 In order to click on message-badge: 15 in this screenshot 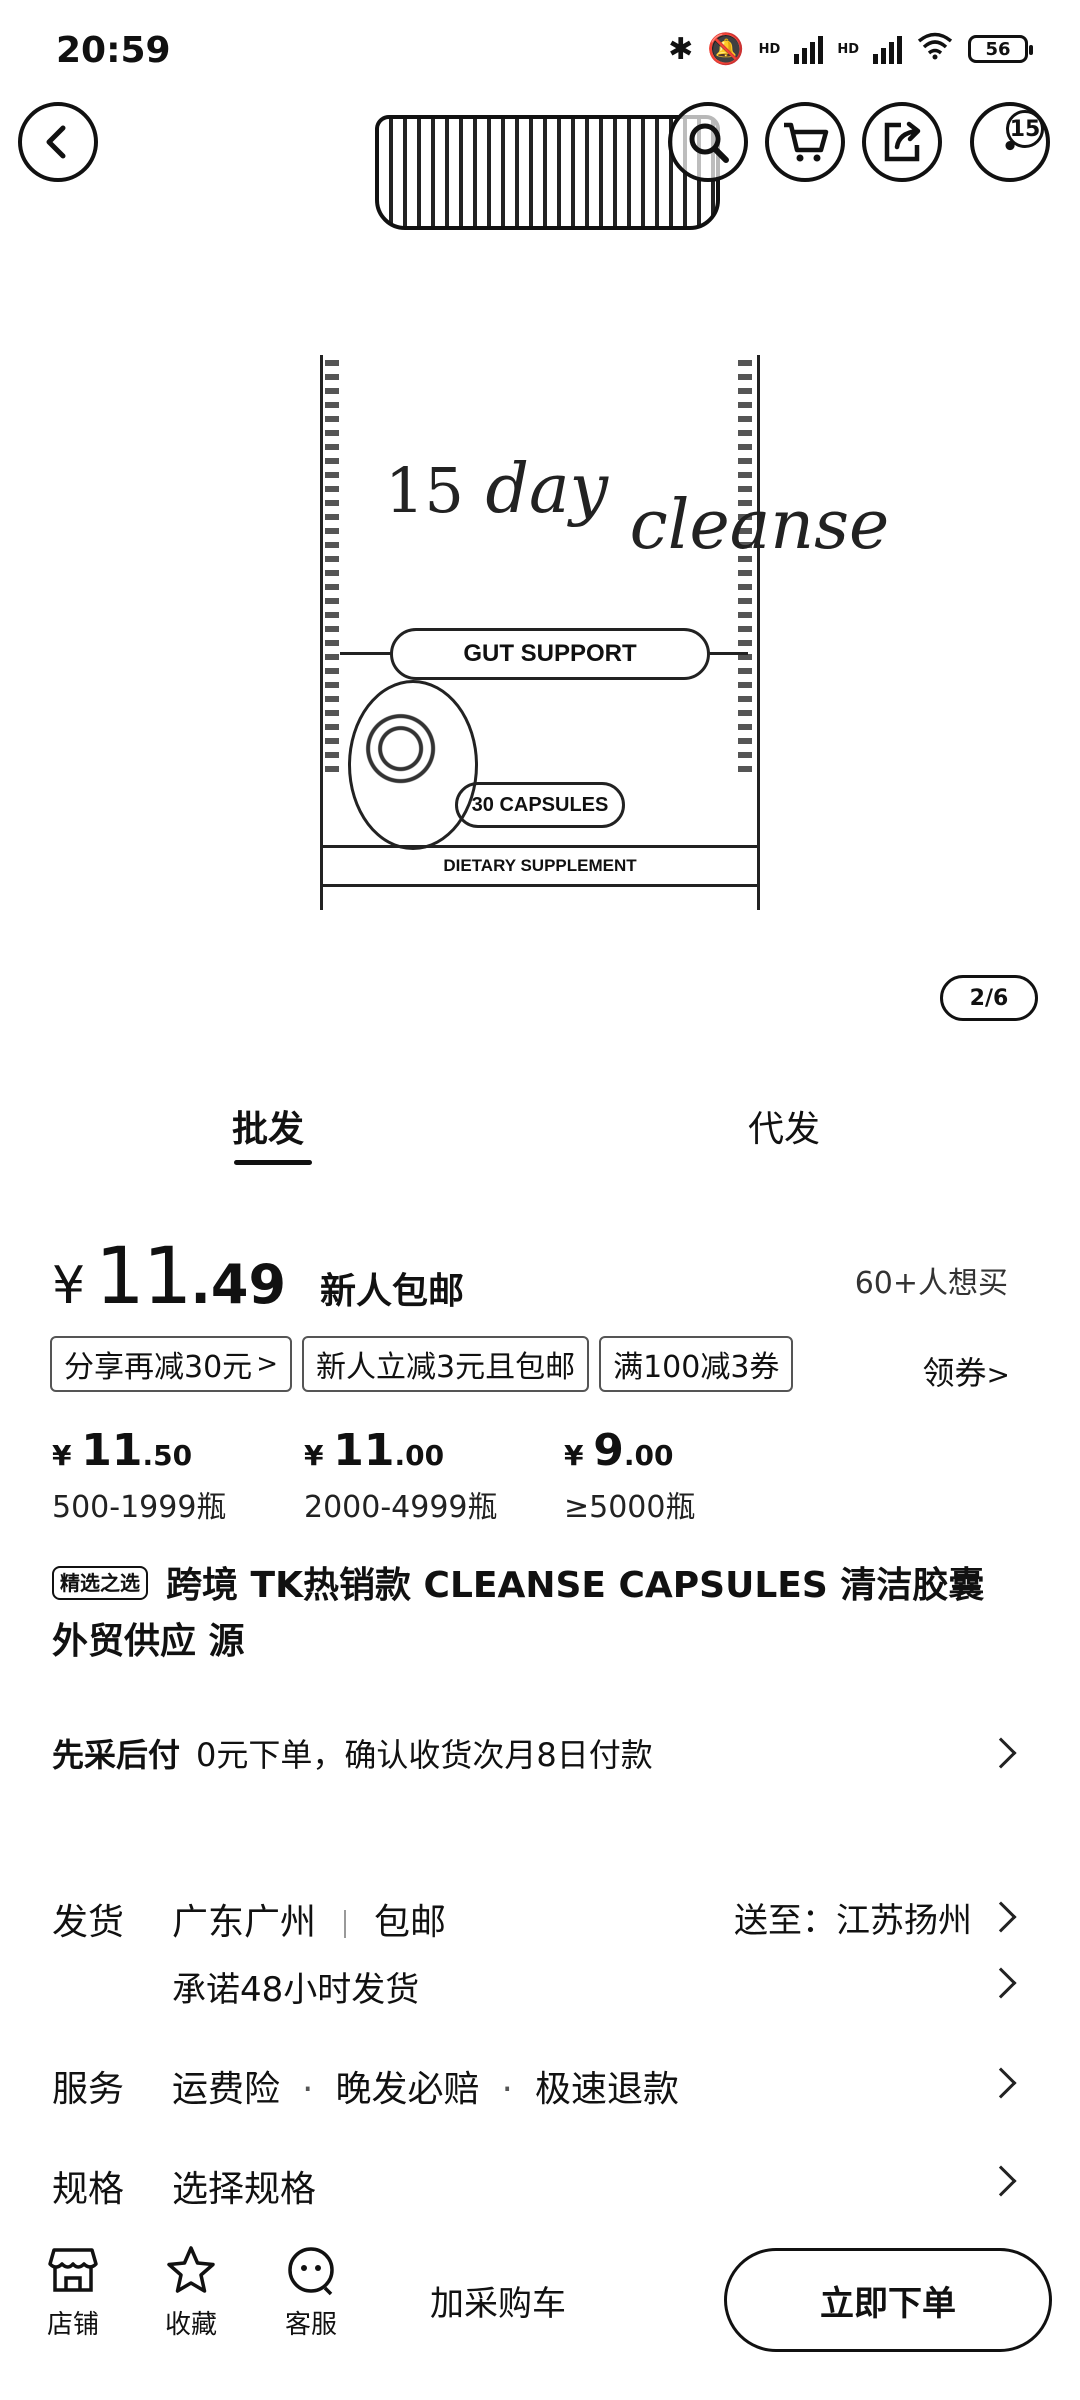, I will do `click(1025, 129)`.